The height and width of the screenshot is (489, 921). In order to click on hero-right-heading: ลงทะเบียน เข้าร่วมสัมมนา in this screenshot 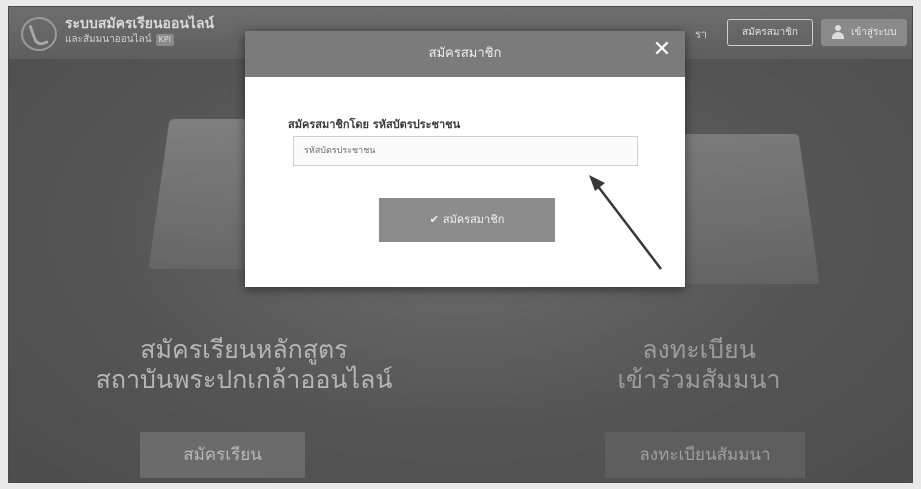, I will do `click(699, 365)`.